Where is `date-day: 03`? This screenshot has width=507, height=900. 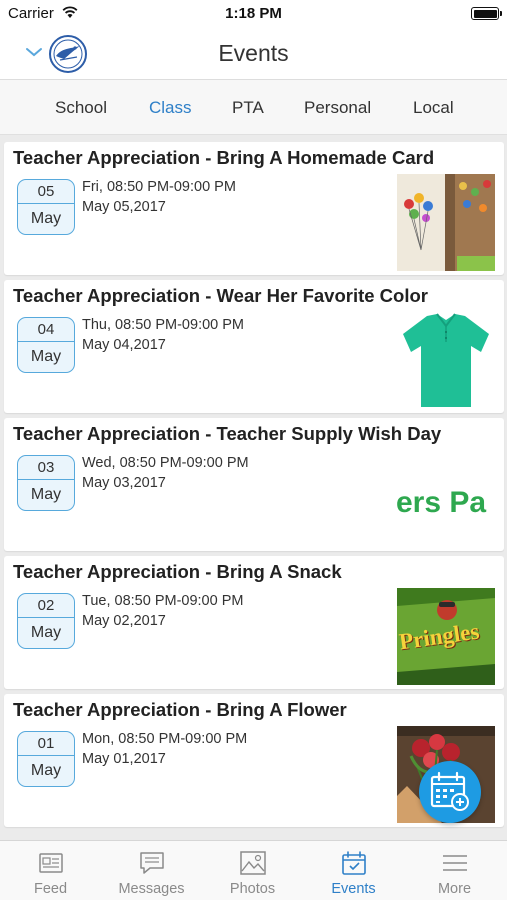
date-day: 03 is located at coordinates (46, 468).